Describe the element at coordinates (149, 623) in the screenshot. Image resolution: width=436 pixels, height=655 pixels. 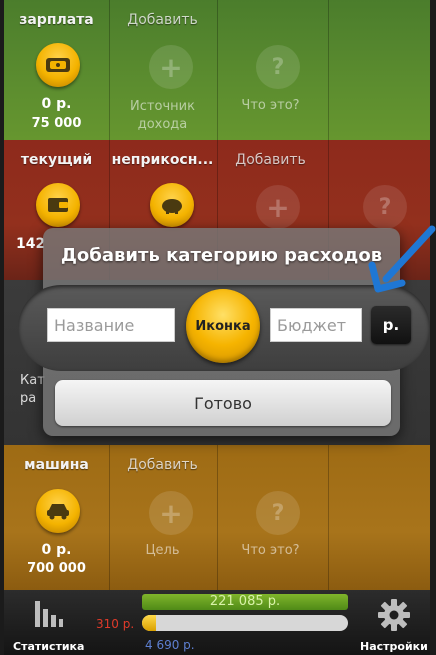
I see `spent-progress-fill` at that location.